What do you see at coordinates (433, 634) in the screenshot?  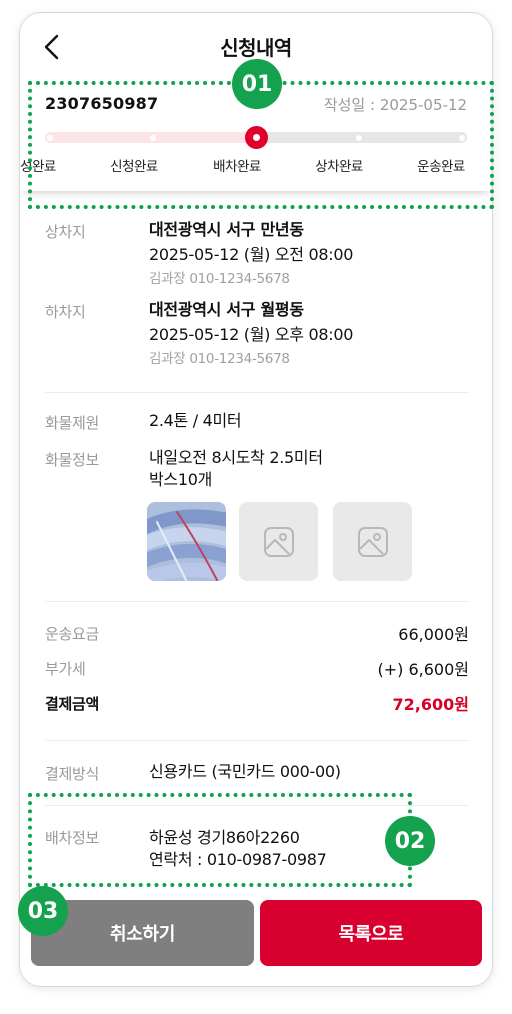 I see `fee-value: 66,000원` at bounding box center [433, 634].